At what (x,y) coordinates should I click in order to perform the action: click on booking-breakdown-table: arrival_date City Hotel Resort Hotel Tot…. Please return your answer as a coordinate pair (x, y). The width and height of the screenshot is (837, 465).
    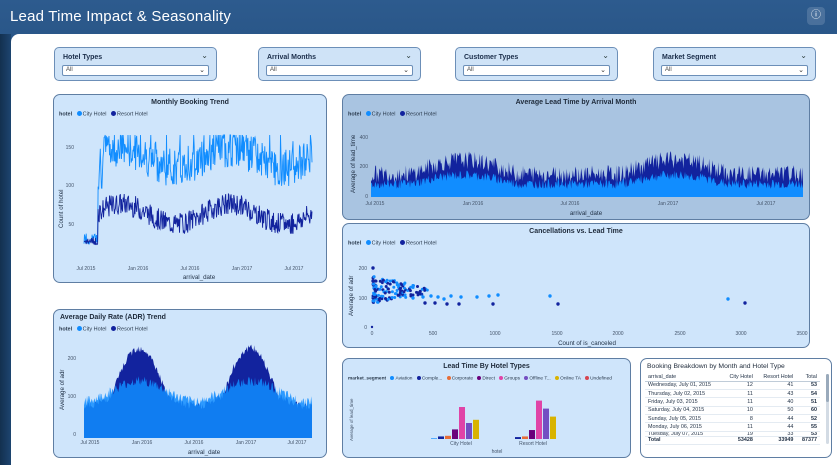
    Looking at the image, I should click on (732, 409).